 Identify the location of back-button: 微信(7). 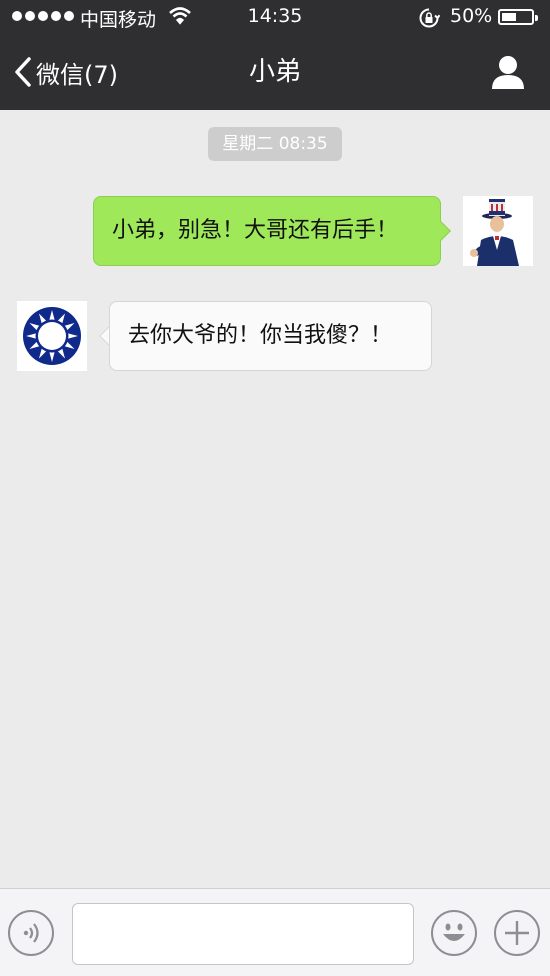
(66, 72).